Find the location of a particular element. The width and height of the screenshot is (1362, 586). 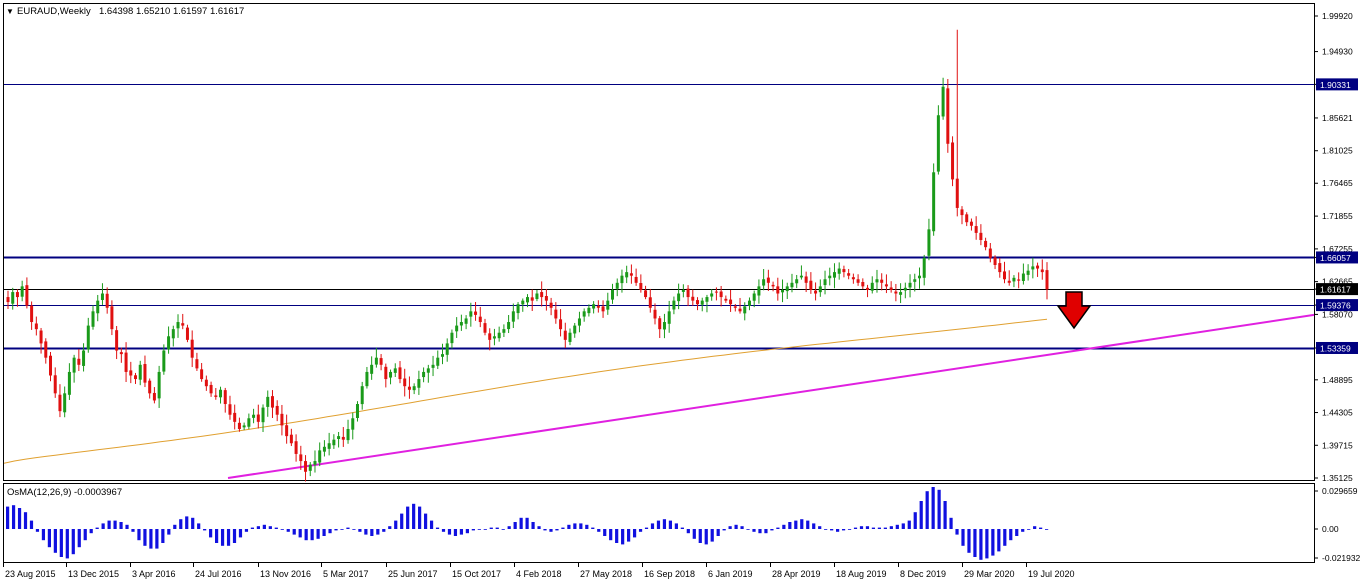

price-label: 1.81025 is located at coordinates (1337, 151).